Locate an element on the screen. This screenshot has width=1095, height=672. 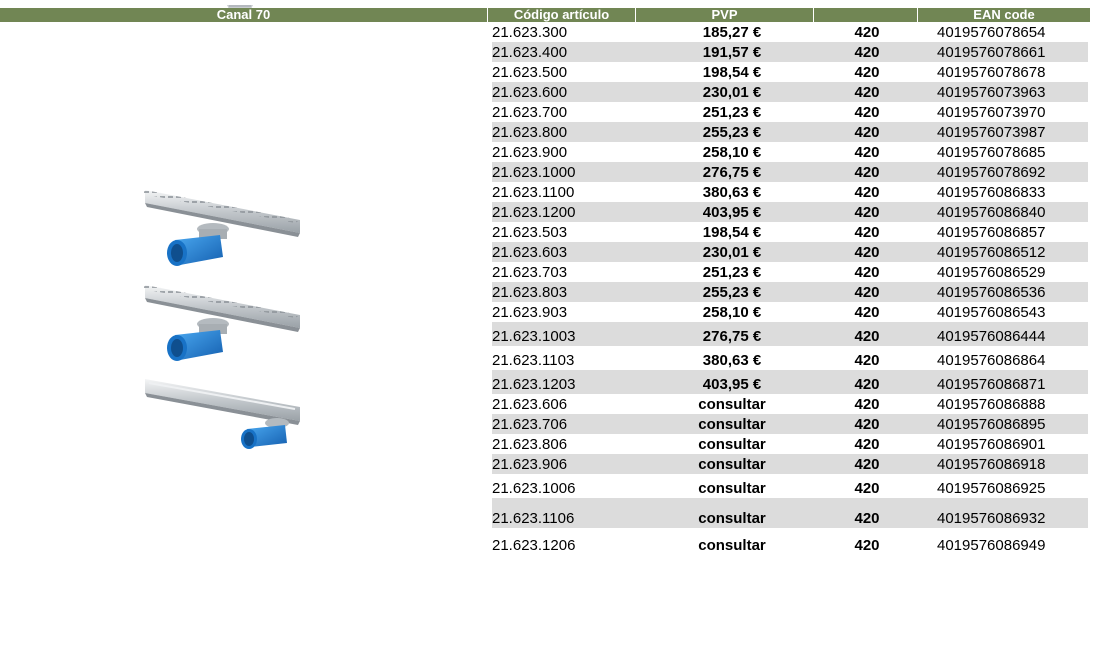
price: 191,57 € is located at coordinates (732, 52).